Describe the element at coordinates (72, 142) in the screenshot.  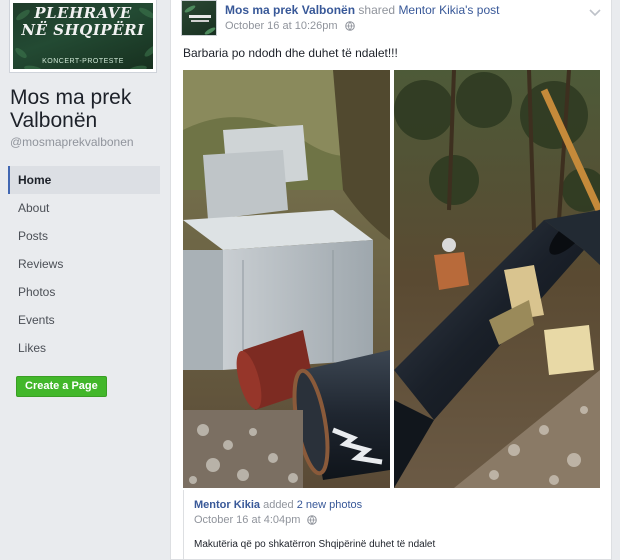
I see `page-handle: @mosmaprekvalbonen` at that location.